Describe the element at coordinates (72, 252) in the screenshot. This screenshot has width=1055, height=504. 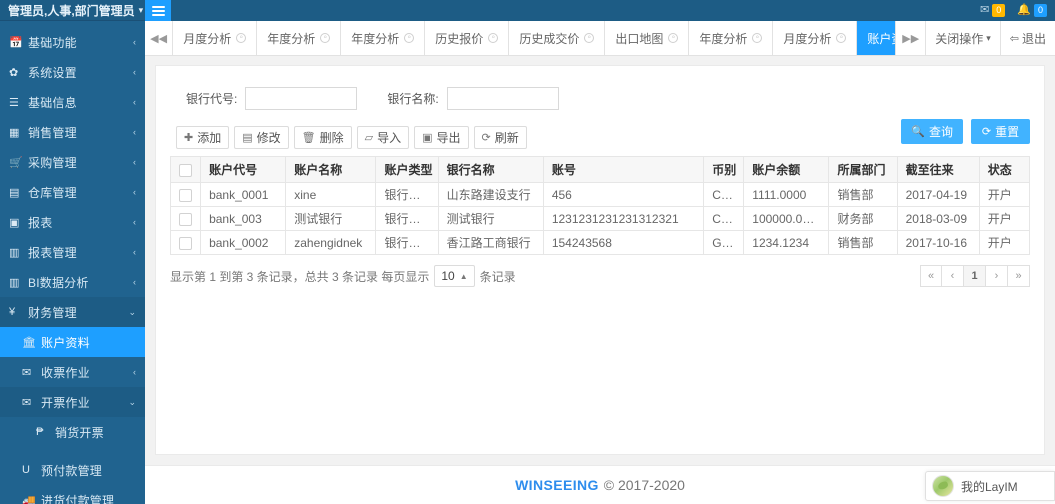
I see `sidebar-item-7: ▥ 报表管理 ‹` at that location.